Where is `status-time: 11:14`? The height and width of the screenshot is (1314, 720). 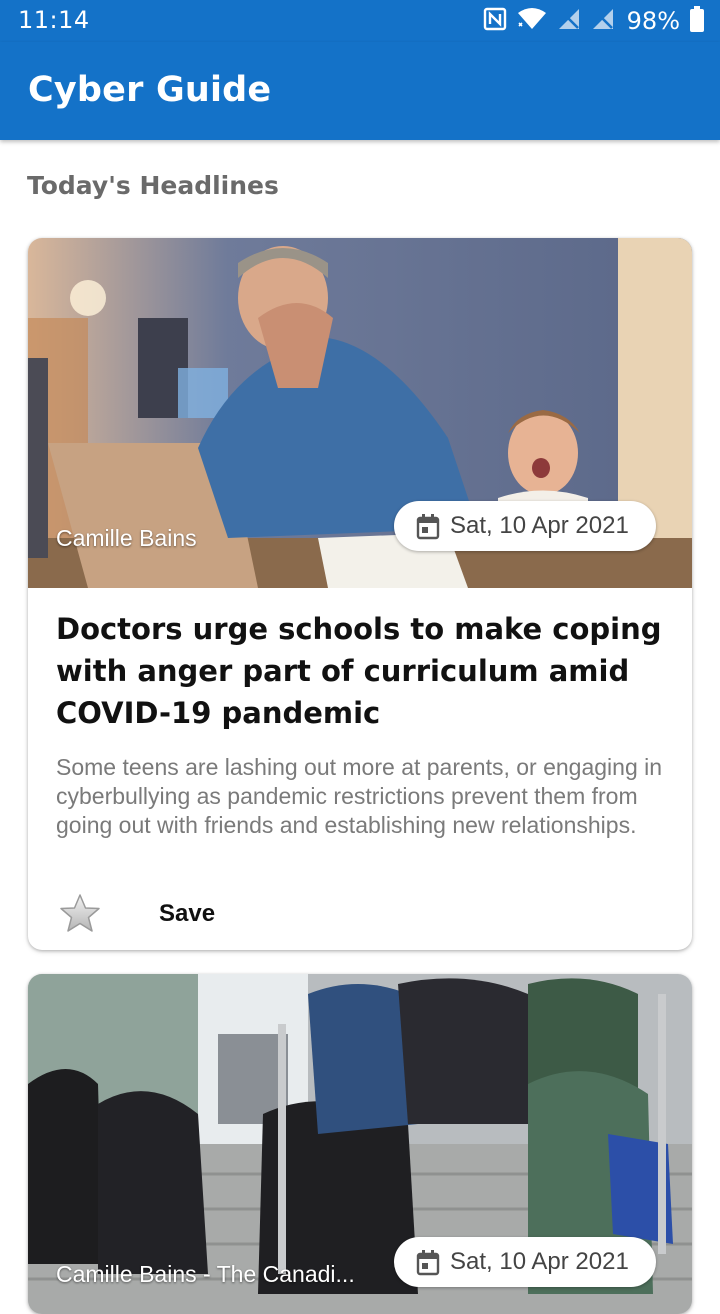
status-time: 11:14 is located at coordinates (54, 20).